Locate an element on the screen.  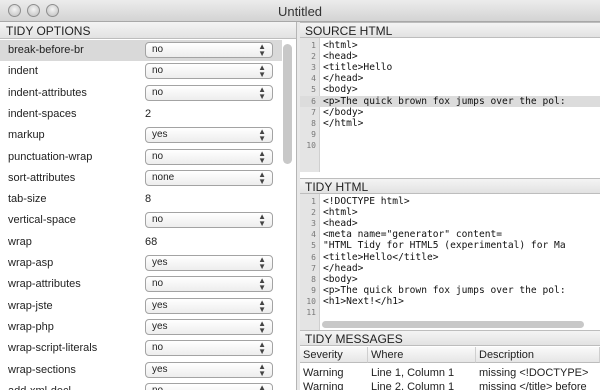
horizontal-scrollbar is located at coordinates (453, 324).